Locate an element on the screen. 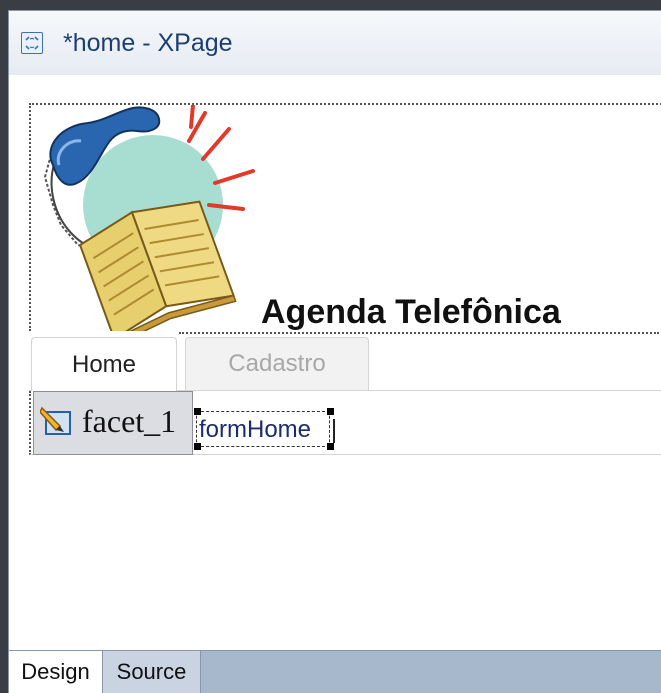  pencil-edit-icon is located at coordinates (55, 420).